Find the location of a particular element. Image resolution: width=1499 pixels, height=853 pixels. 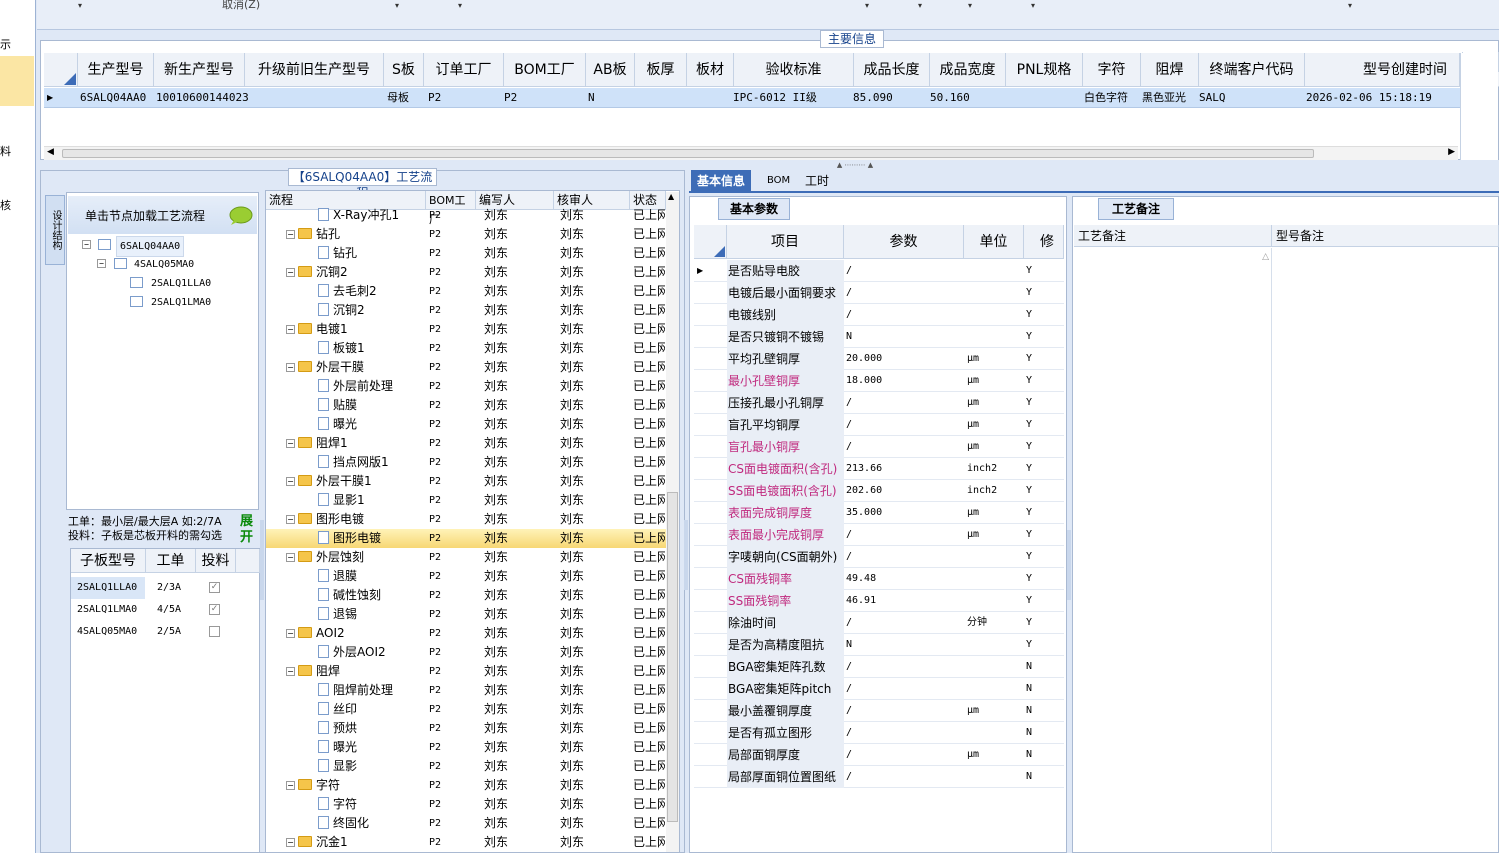

tab-work-hours: 工时 is located at coordinates (817, 181).